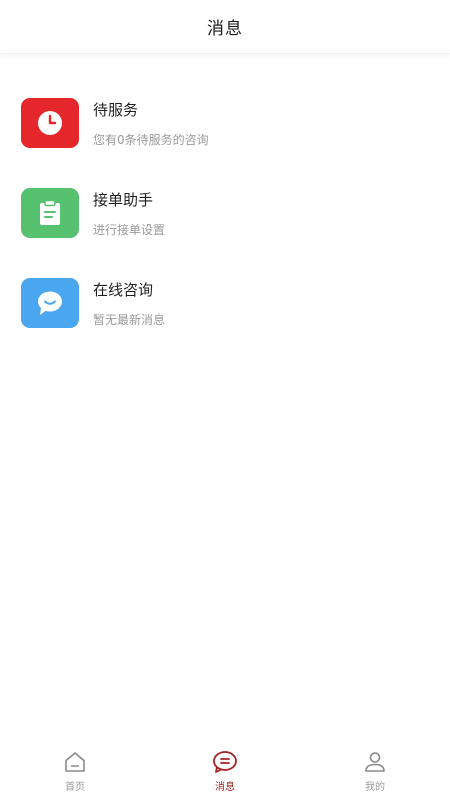 This screenshot has width=450, height=800. Describe the element at coordinates (50, 303) in the screenshot. I see `chat-bubble-icon` at that location.